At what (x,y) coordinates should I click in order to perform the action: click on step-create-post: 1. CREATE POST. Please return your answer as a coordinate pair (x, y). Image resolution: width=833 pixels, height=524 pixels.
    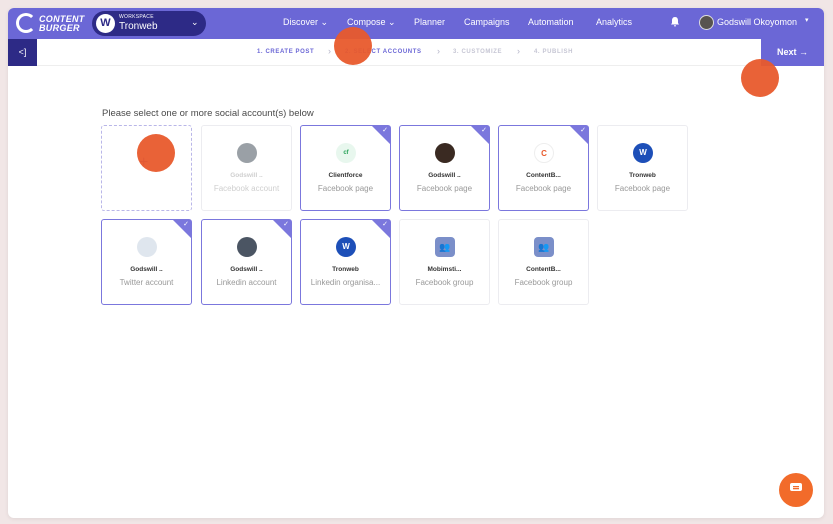
    Looking at the image, I should click on (285, 52).